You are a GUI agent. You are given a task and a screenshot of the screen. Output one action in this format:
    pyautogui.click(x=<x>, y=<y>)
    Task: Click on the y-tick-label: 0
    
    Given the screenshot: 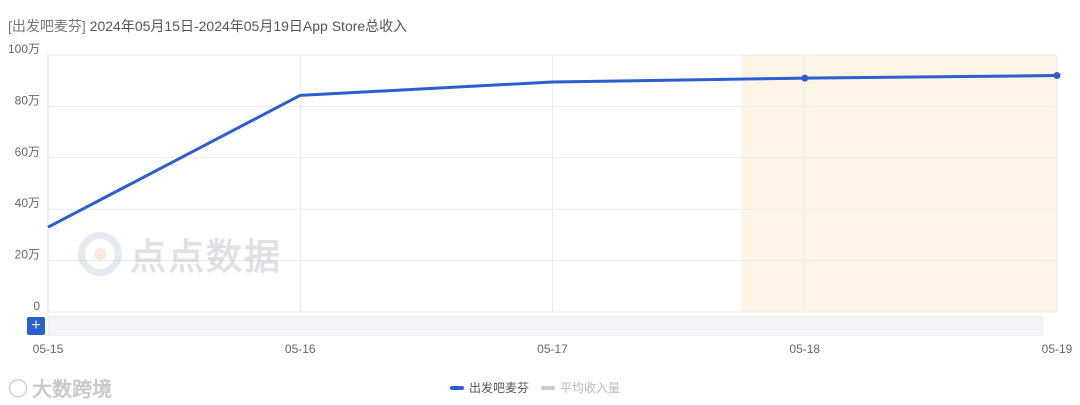 What is the action you would take?
    pyautogui.click(x=36, y=306)
    